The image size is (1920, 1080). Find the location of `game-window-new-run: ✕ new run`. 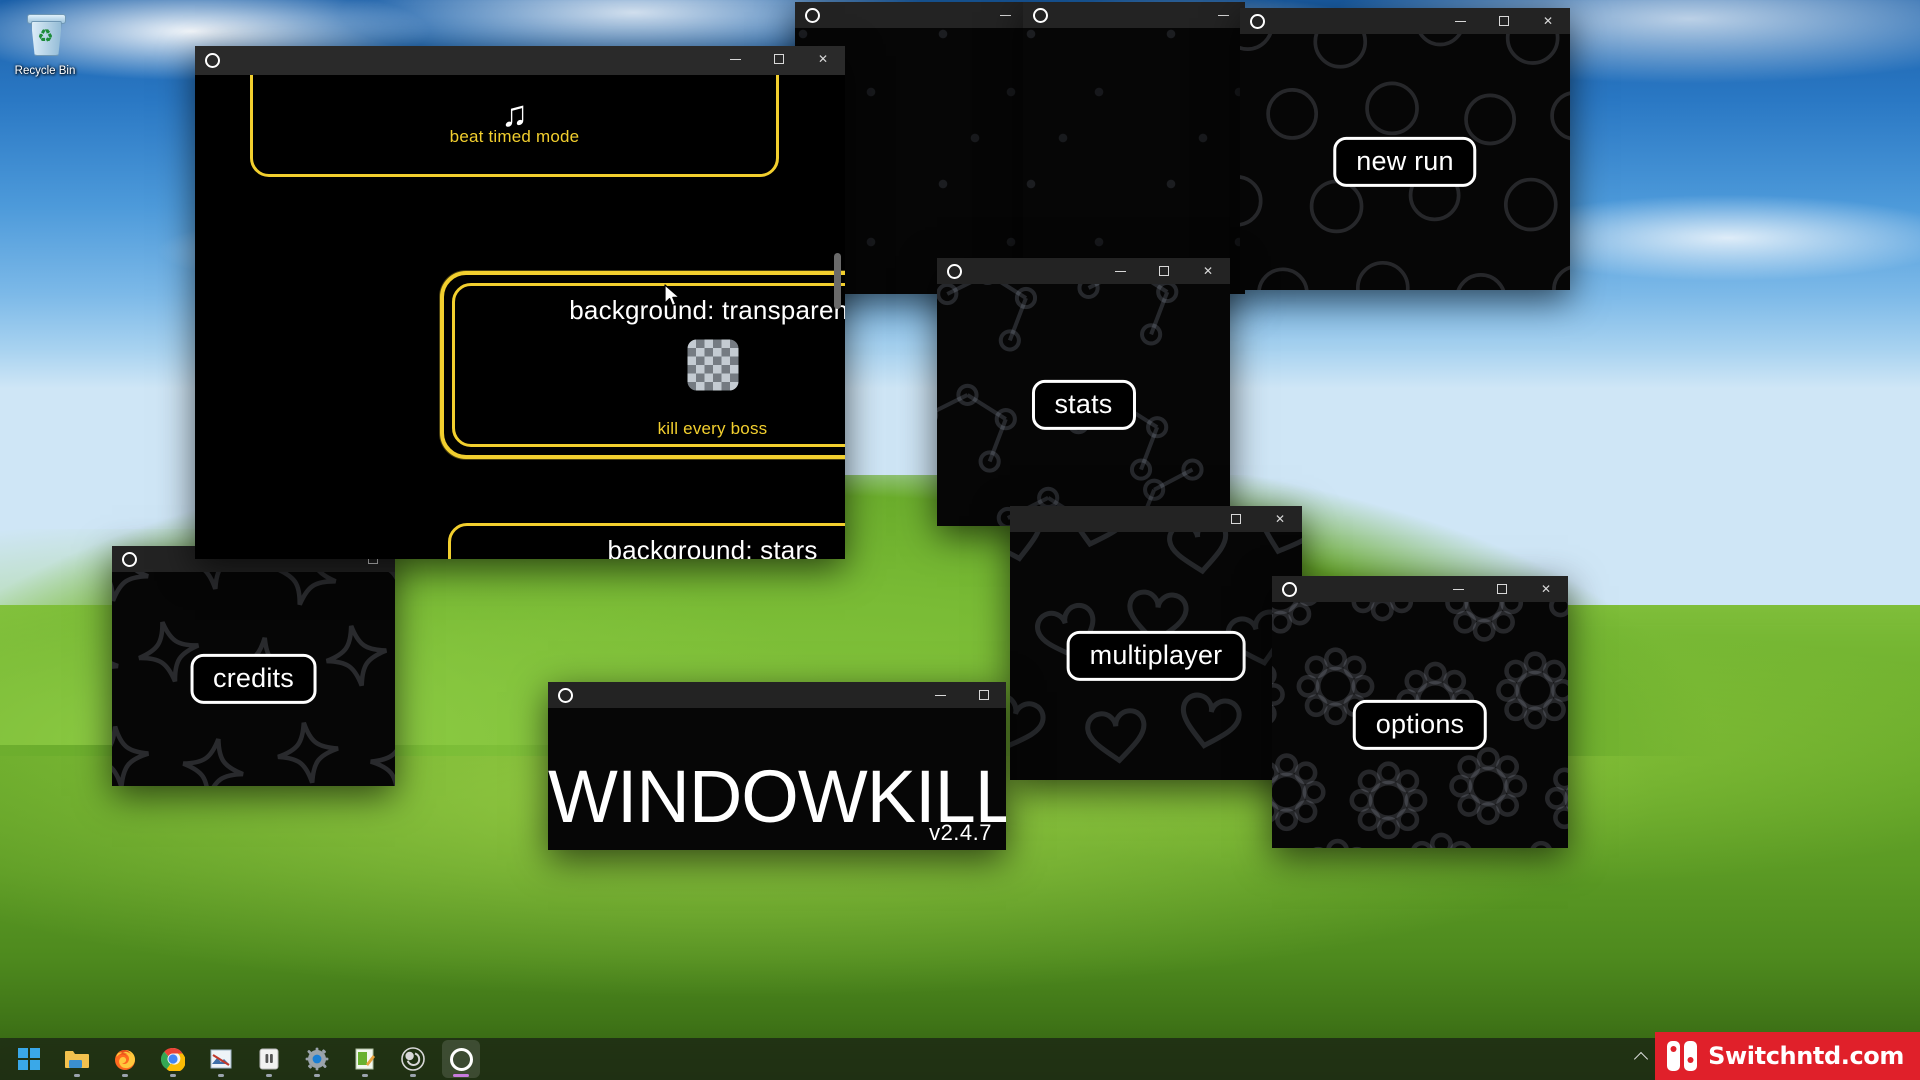

game-window-new-run: ✕ new run is located at coordinates (1405, 149).